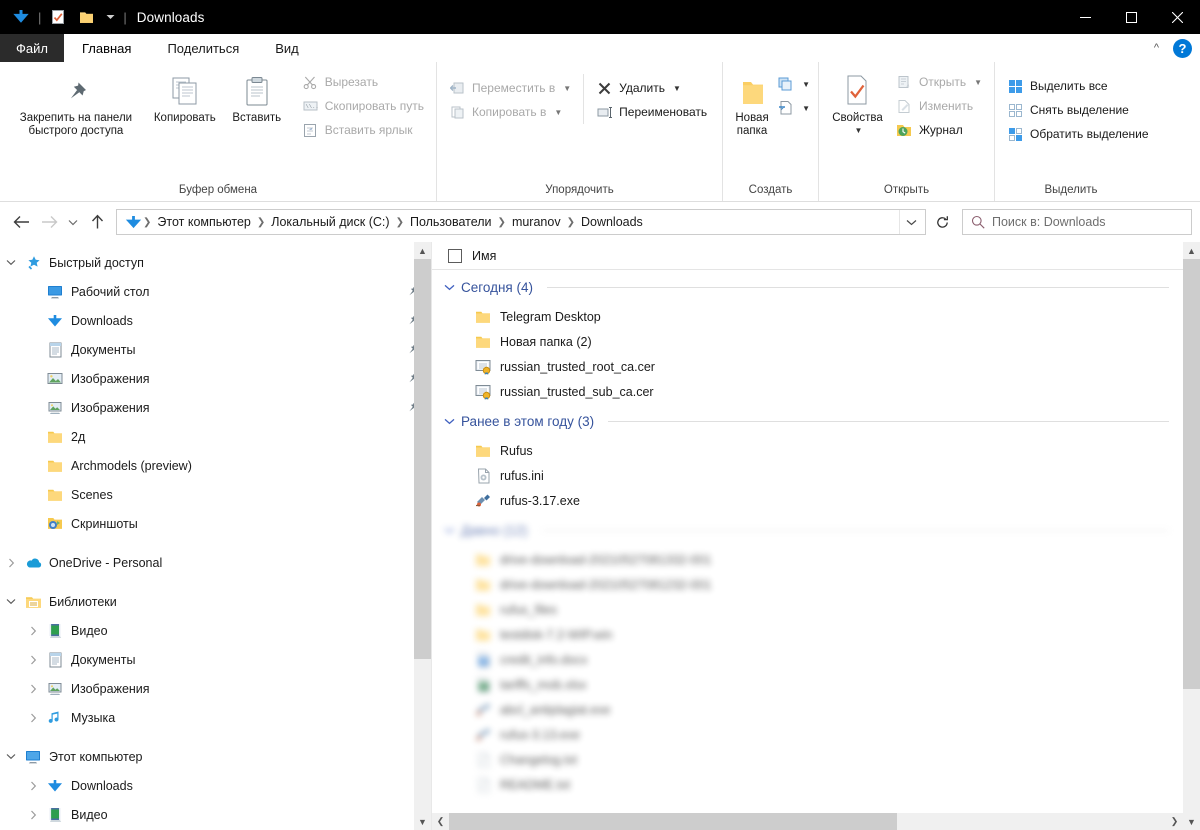 The height and width of the screenshot is (830, 1200). What do you see at coordinates (651, 112) in the screenshot?
I see `rename-button: Переименовать` at bounding box center [651, 112].